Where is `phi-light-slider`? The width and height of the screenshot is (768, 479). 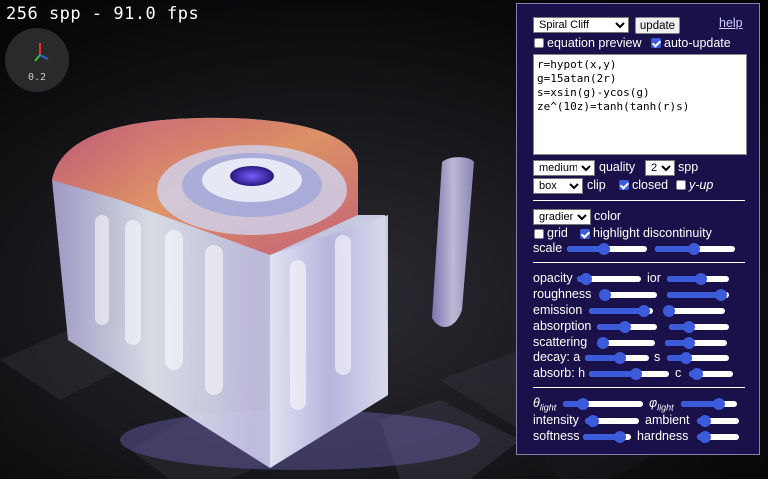
phi-light-slider is located at coordinates (709, 404).